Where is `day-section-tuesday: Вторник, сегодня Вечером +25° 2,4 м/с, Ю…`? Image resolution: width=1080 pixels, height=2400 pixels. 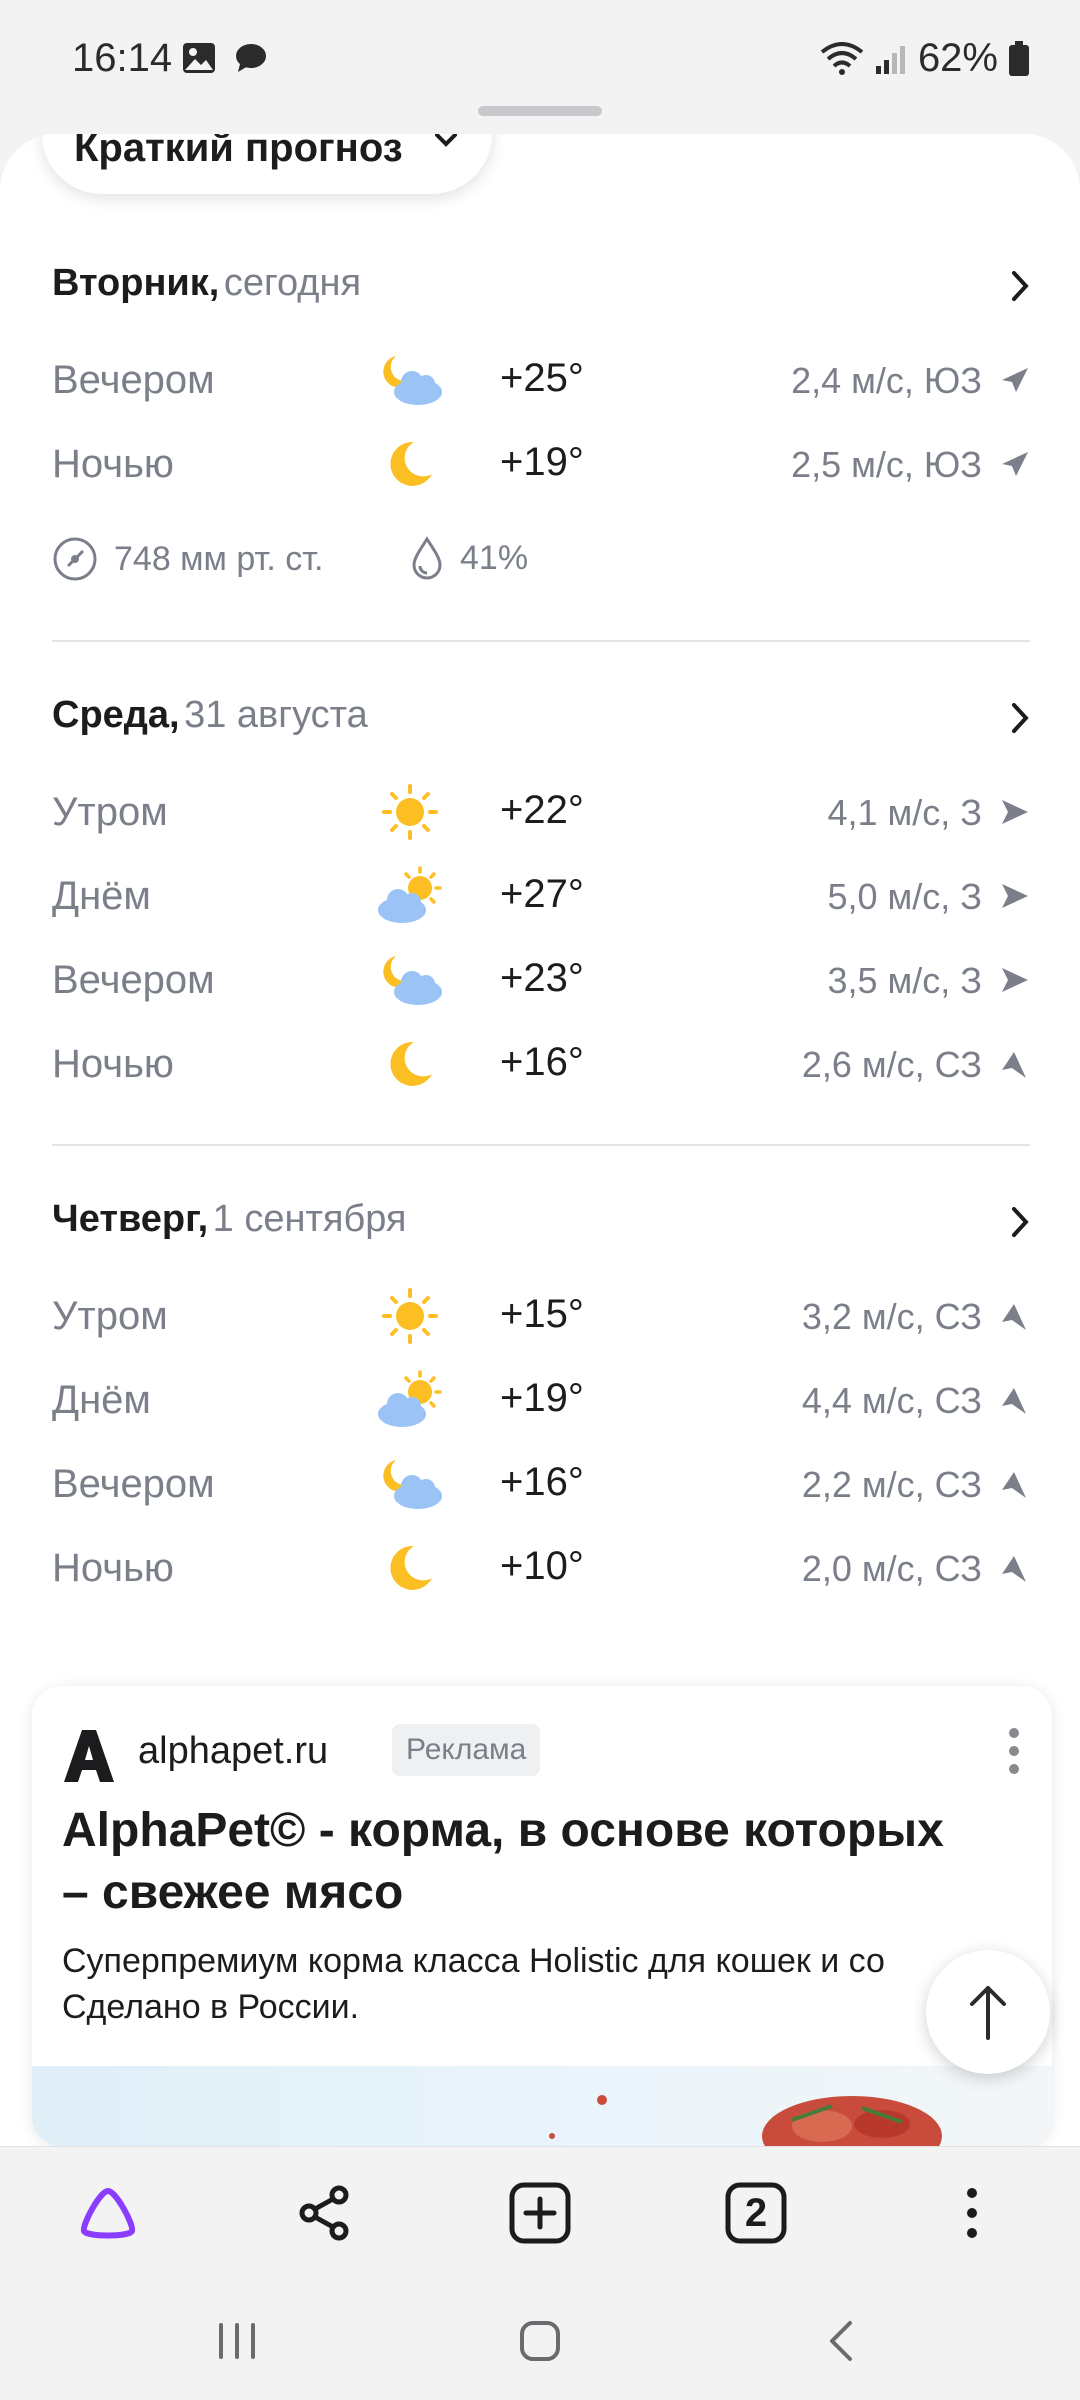
day-section-tuesday: Вторник, сегодня Вечером +25° 2,4 м/с, Ю… is located at coordinates (541, 428).